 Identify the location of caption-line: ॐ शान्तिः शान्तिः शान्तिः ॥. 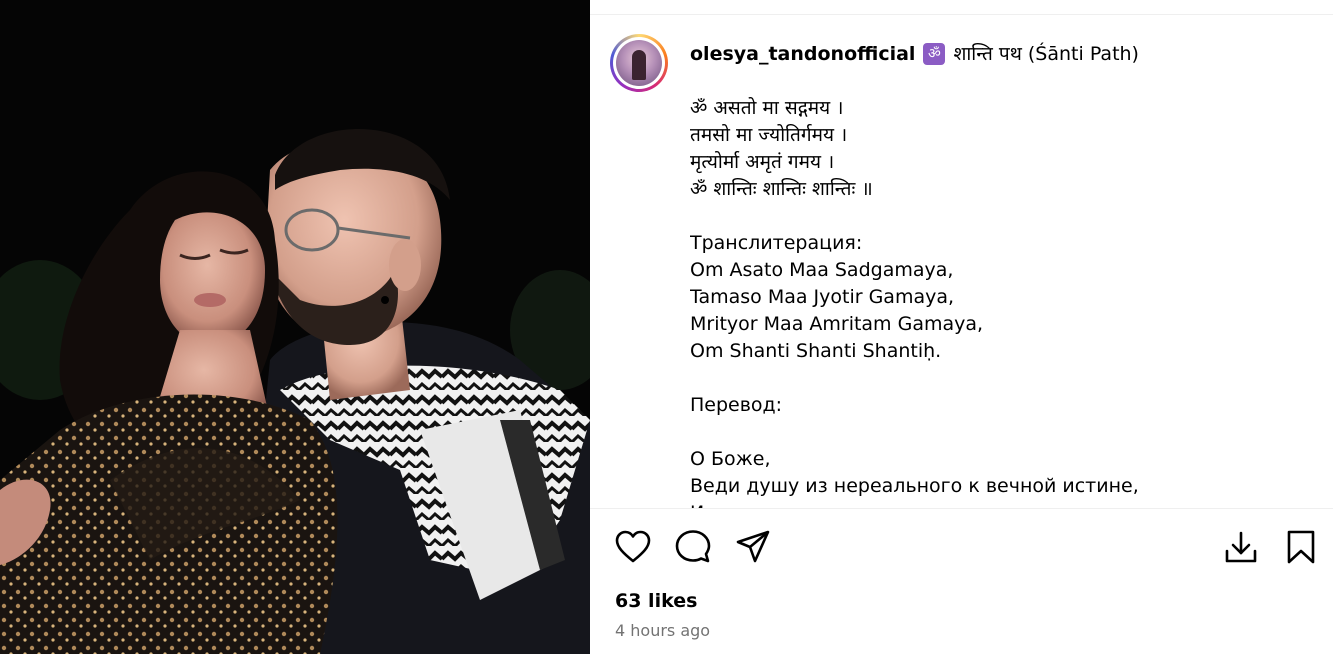
(781, 189).